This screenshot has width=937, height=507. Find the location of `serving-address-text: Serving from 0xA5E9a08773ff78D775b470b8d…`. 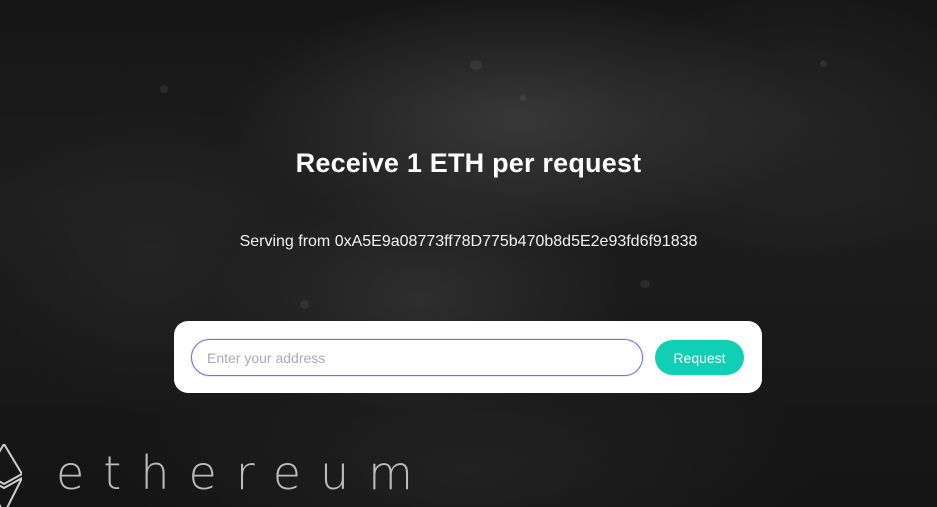

serving-address-text: Serving from 0xA5E9a08773ff78D775b470b8d… is located at coordinates (468, 241).